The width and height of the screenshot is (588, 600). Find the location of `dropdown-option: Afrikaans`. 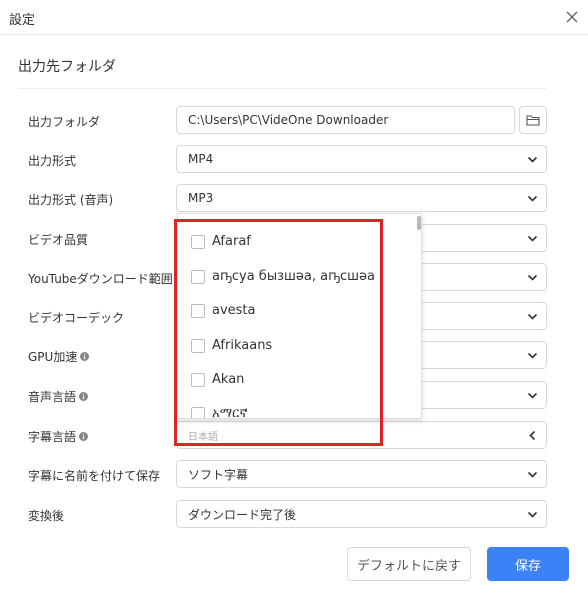

dropdown-option: Afrikaans is located at coordinates (231, 345).